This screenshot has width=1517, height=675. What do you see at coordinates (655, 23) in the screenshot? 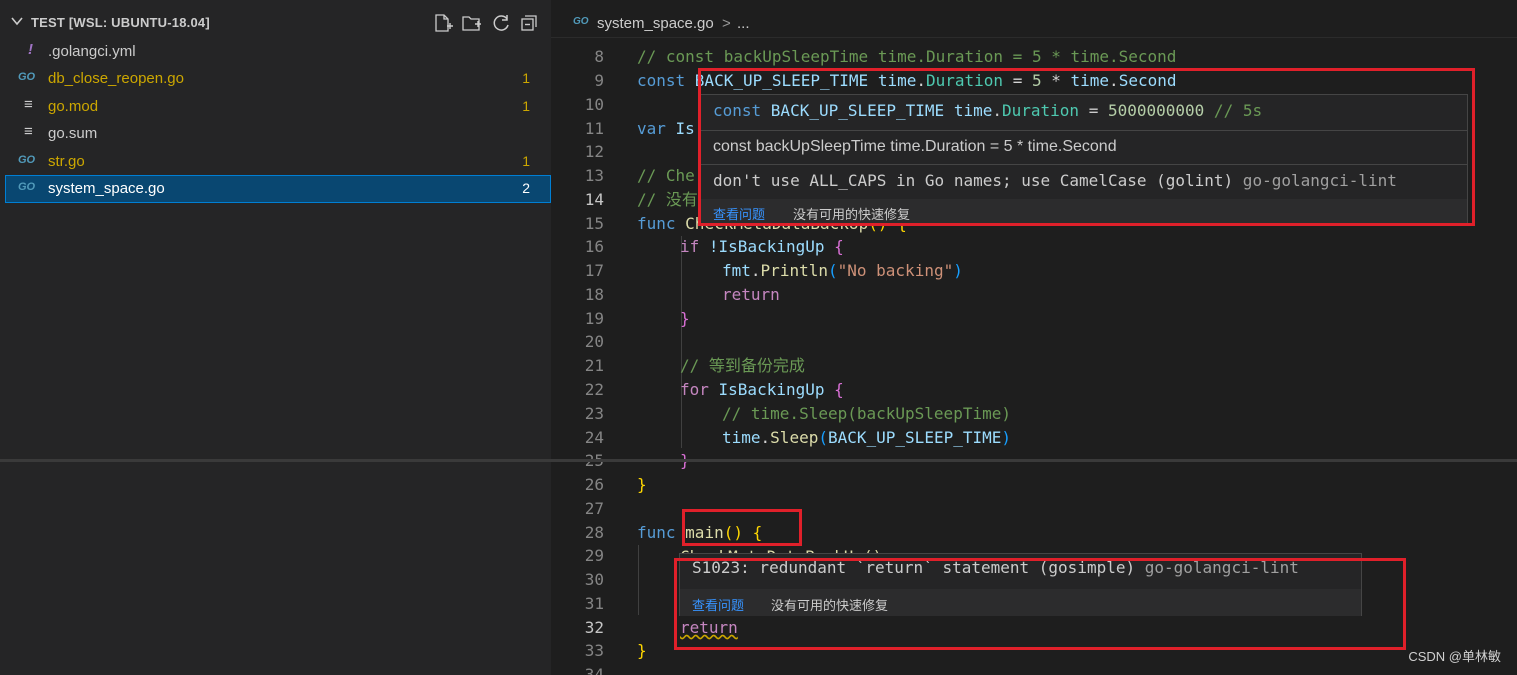
I see `breadcrumb-file: system_space.go` at bounding box center [655, 23].